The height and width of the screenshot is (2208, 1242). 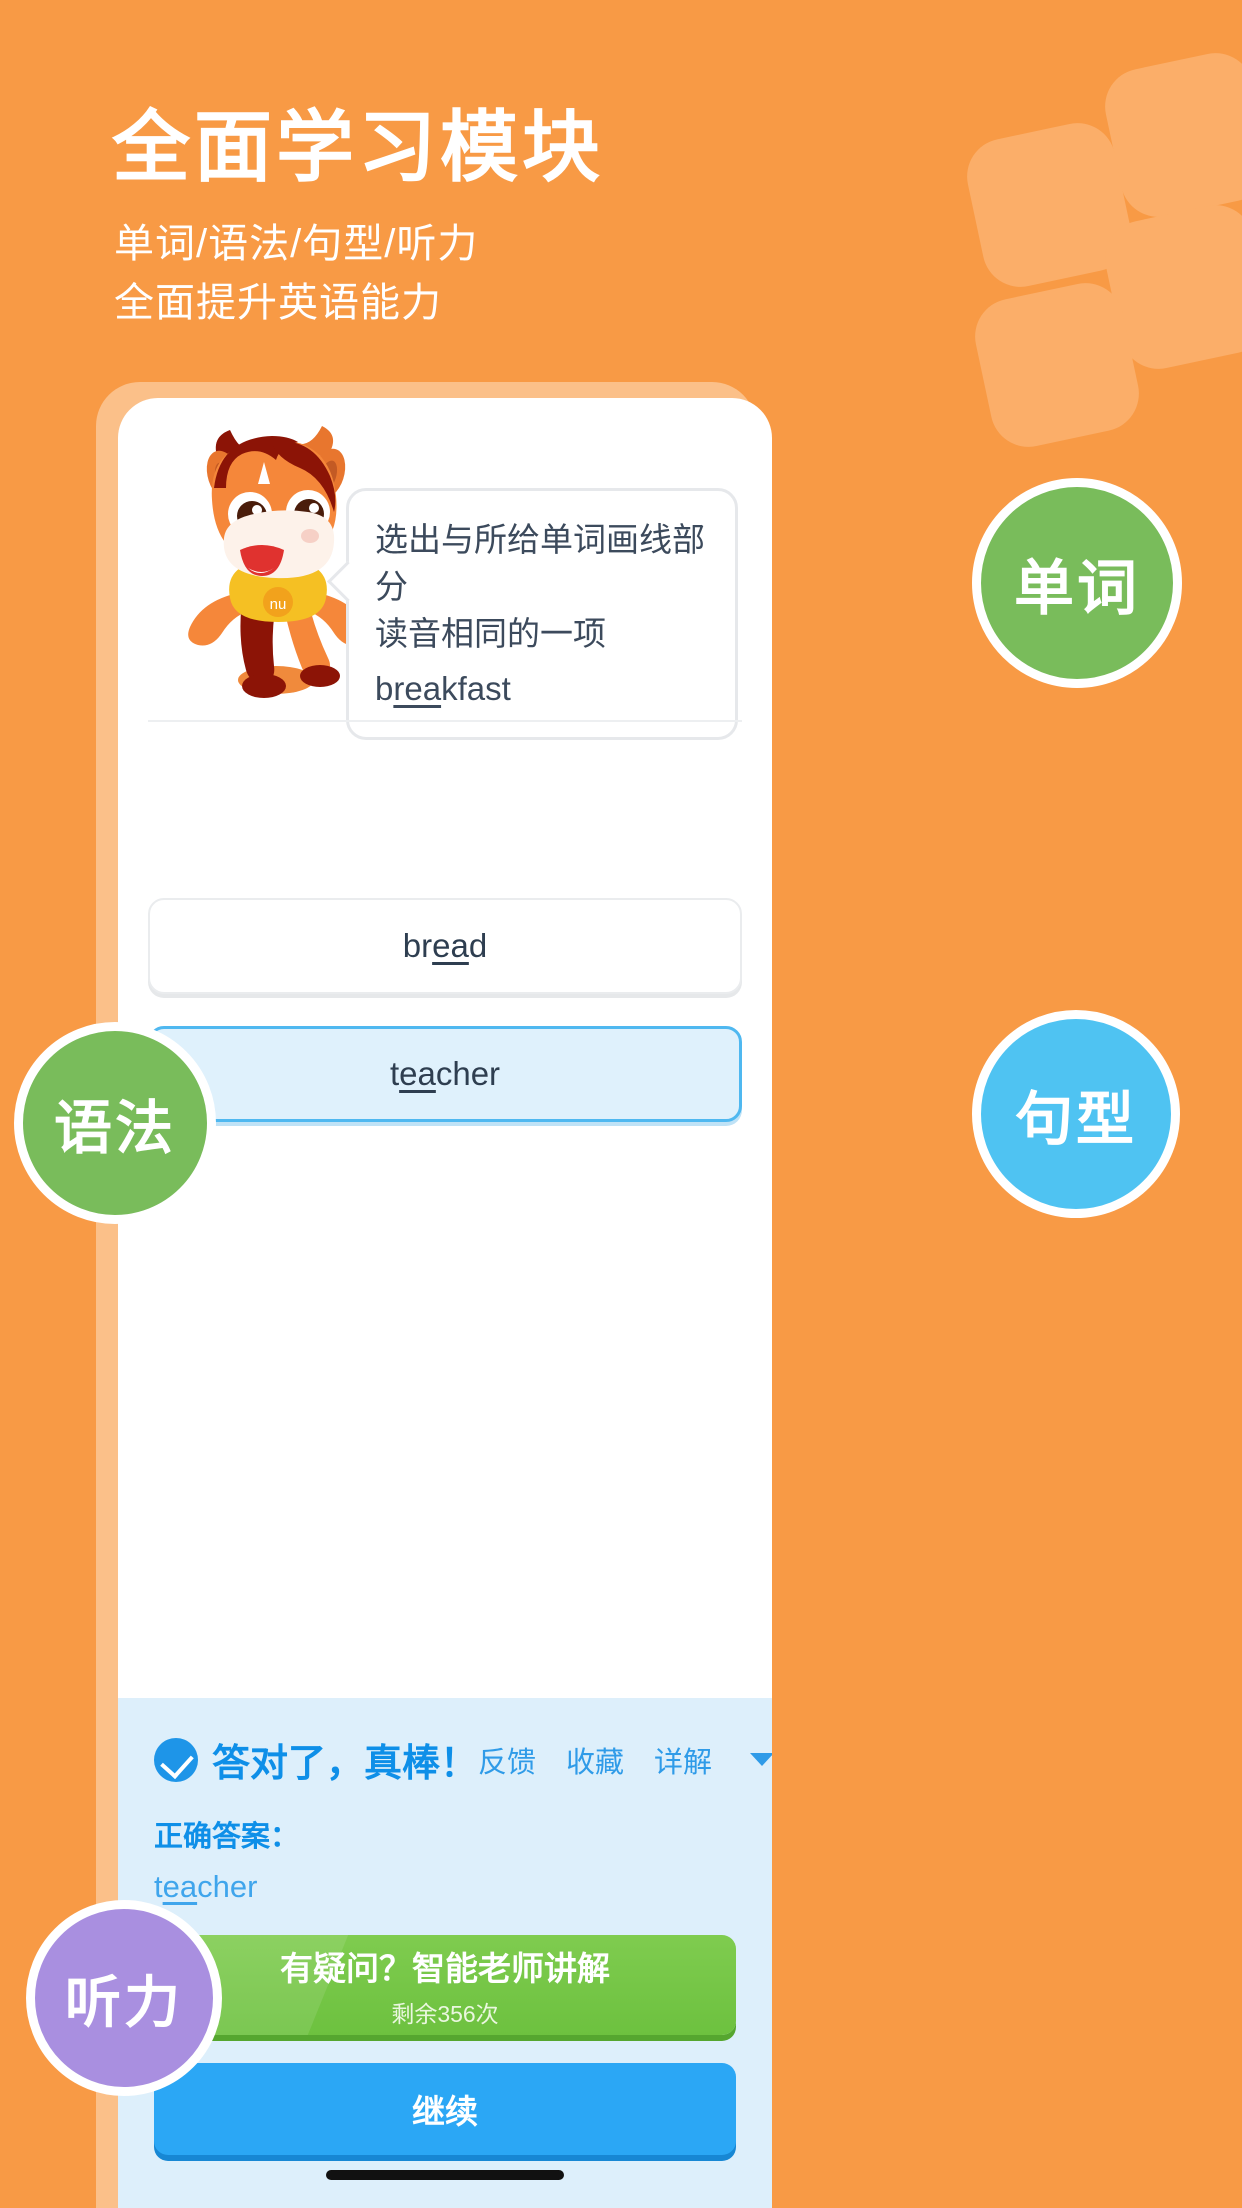 What do you see at coordinates (124, 1998) in the screenshot?
I see `badge-listening: 听力` at bounding box center [124, 1998].